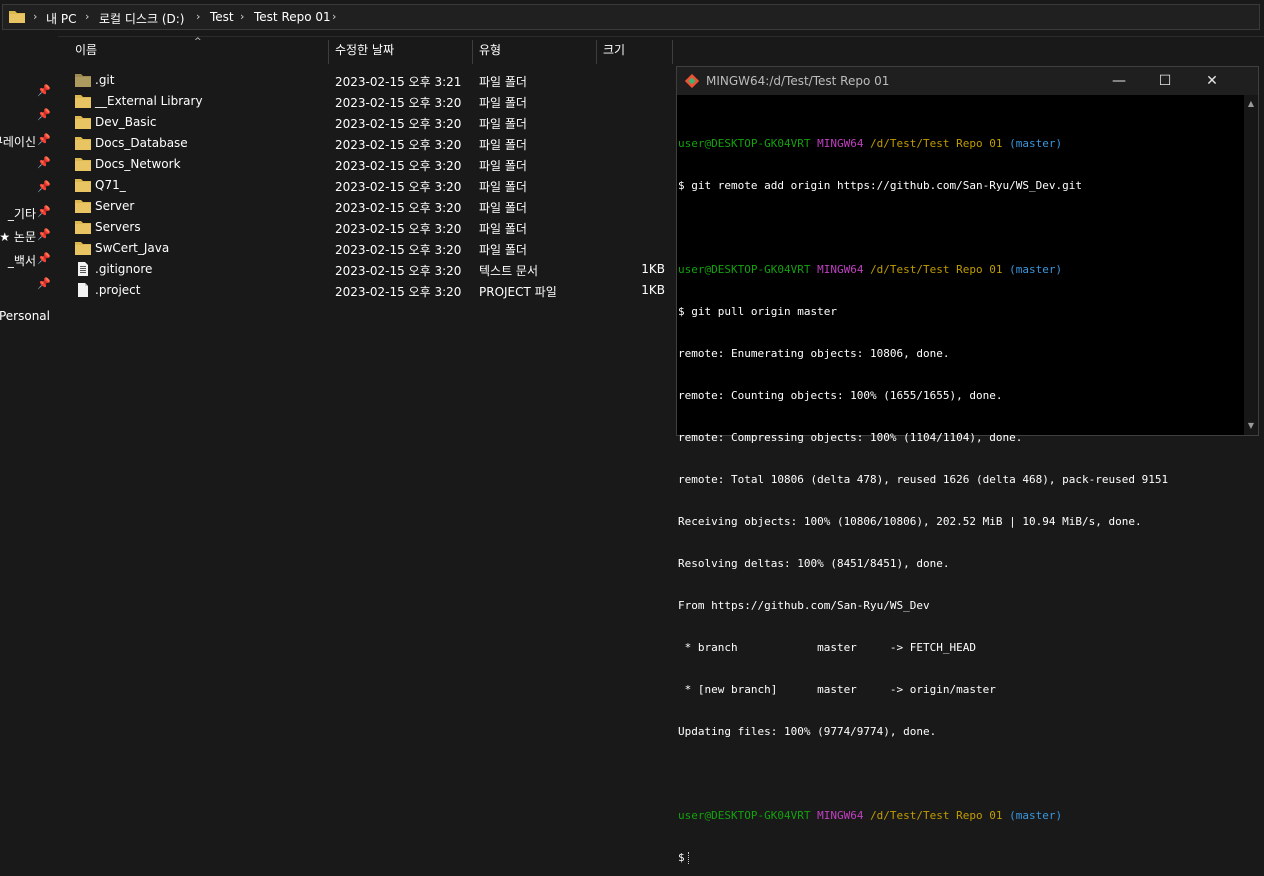 The height and width of the screenshot is (876, 1264). I want to click on file-row: .gitignore 2023-02-15 오후 3:20 텍스트 문서 1KB, so click(370, 269).